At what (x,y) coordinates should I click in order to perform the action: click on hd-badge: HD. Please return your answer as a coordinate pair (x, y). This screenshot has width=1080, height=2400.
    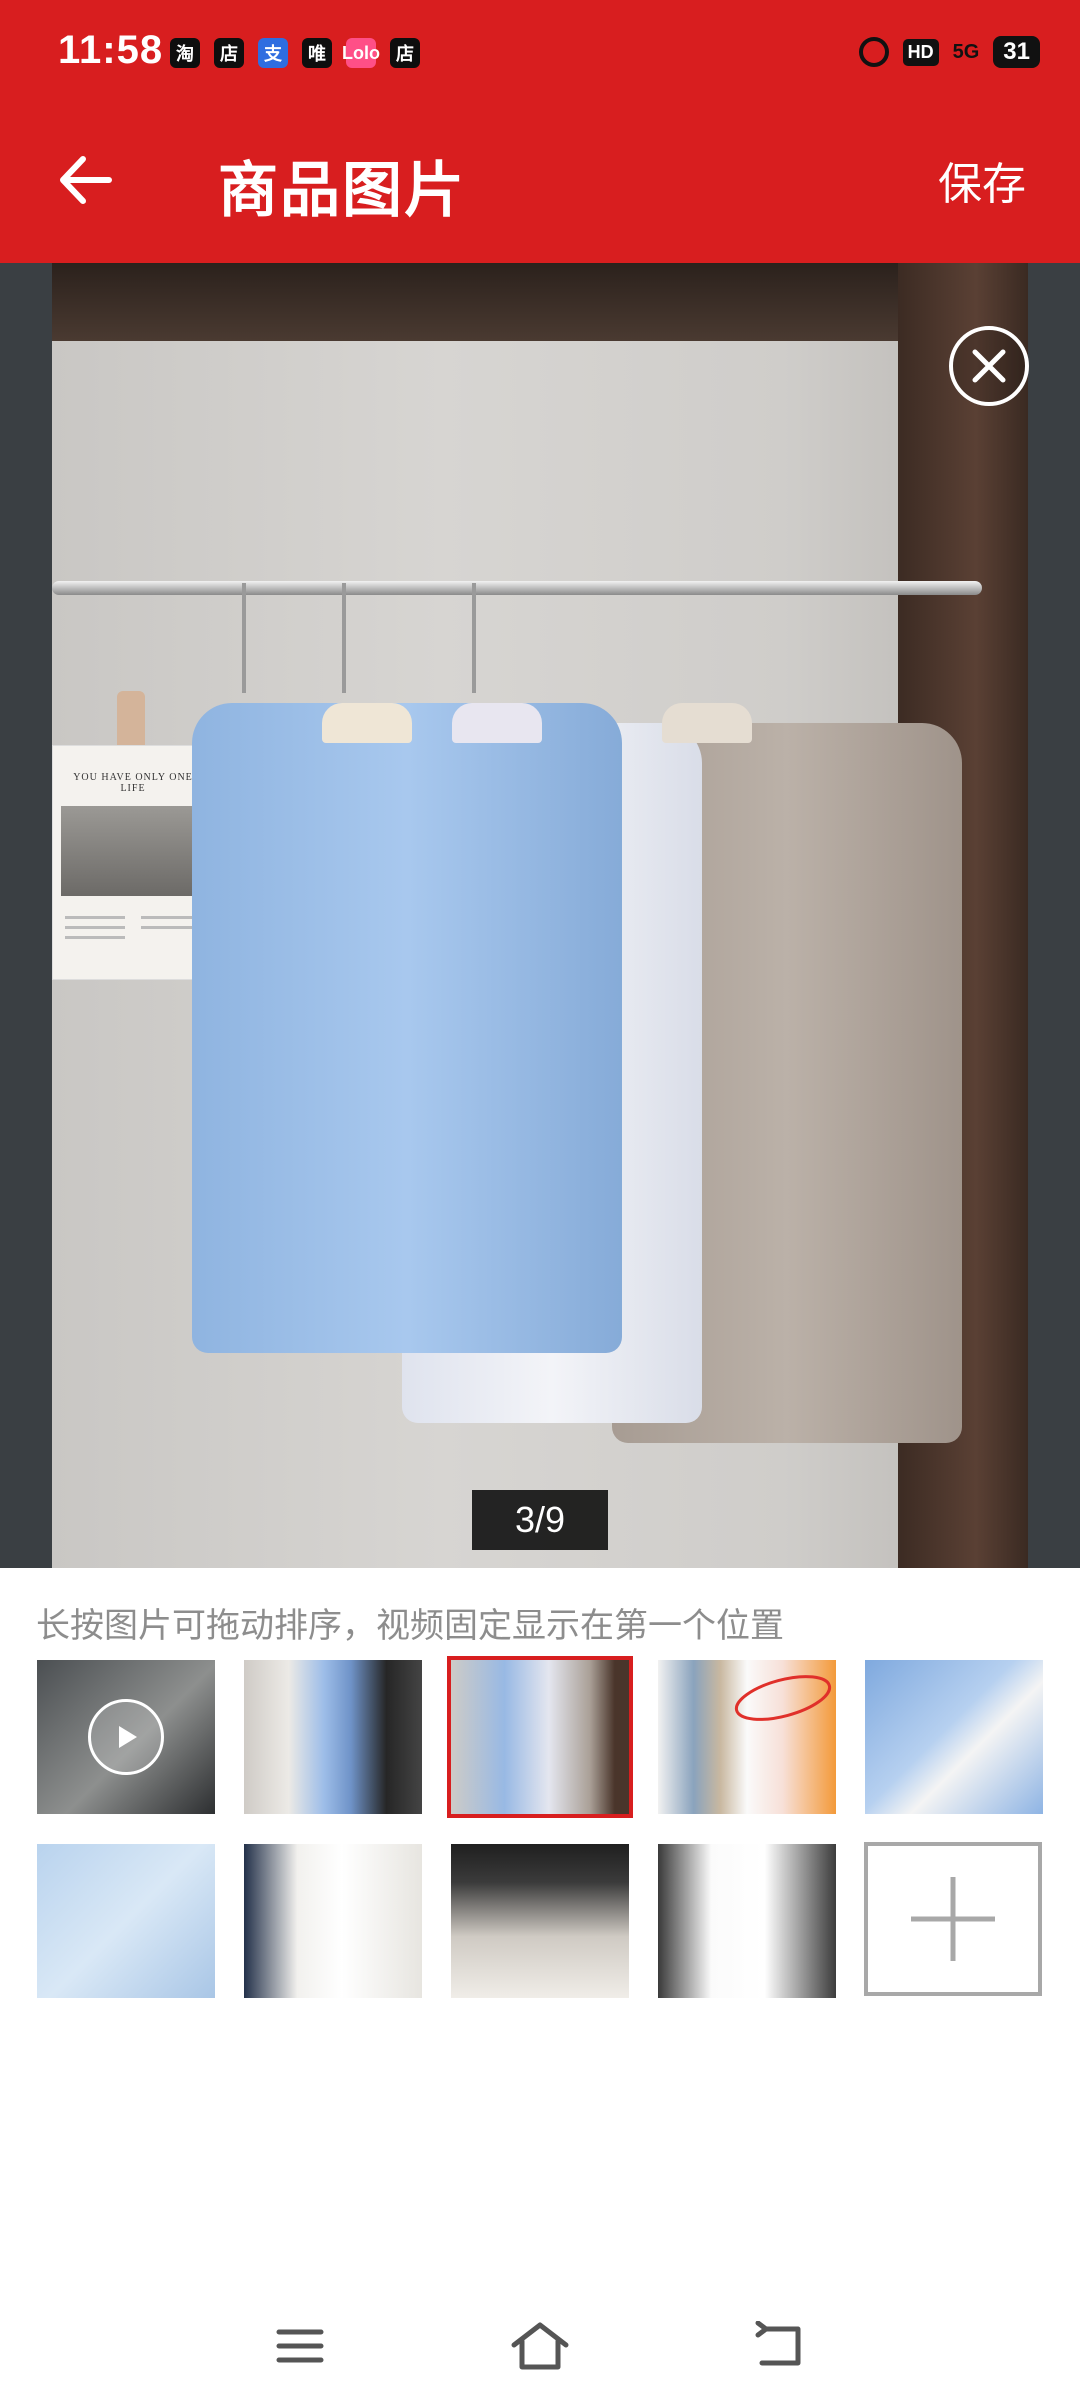
    Looking at the image, I should click on (920, 52).